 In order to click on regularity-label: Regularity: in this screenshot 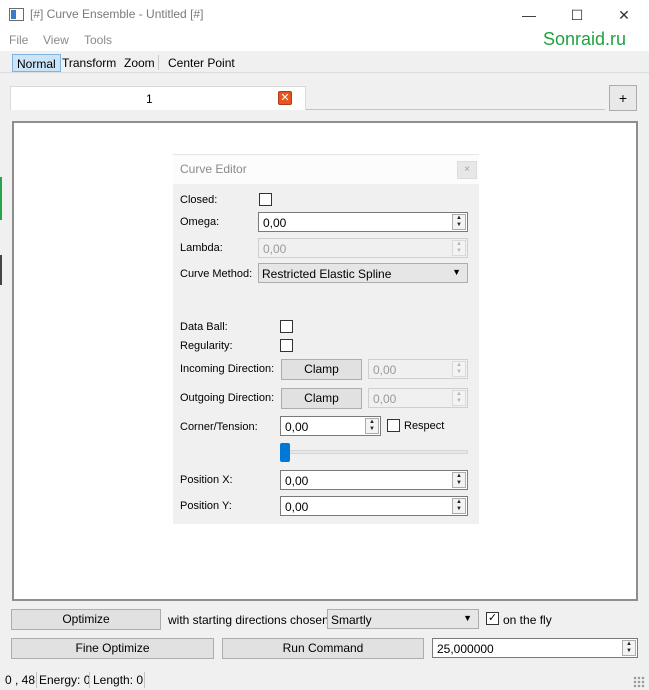, I will do `click(206, 346)`.